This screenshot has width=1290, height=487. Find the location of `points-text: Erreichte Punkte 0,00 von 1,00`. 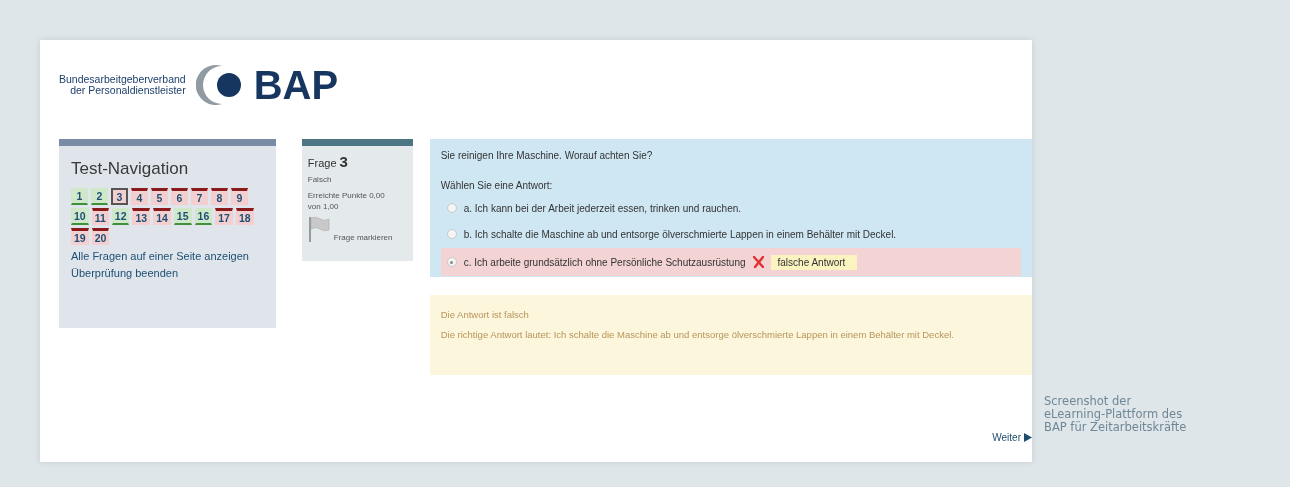

points-text: Erreichte Punkte 0,00 von 1,00 is located at coordinates (346, 201).